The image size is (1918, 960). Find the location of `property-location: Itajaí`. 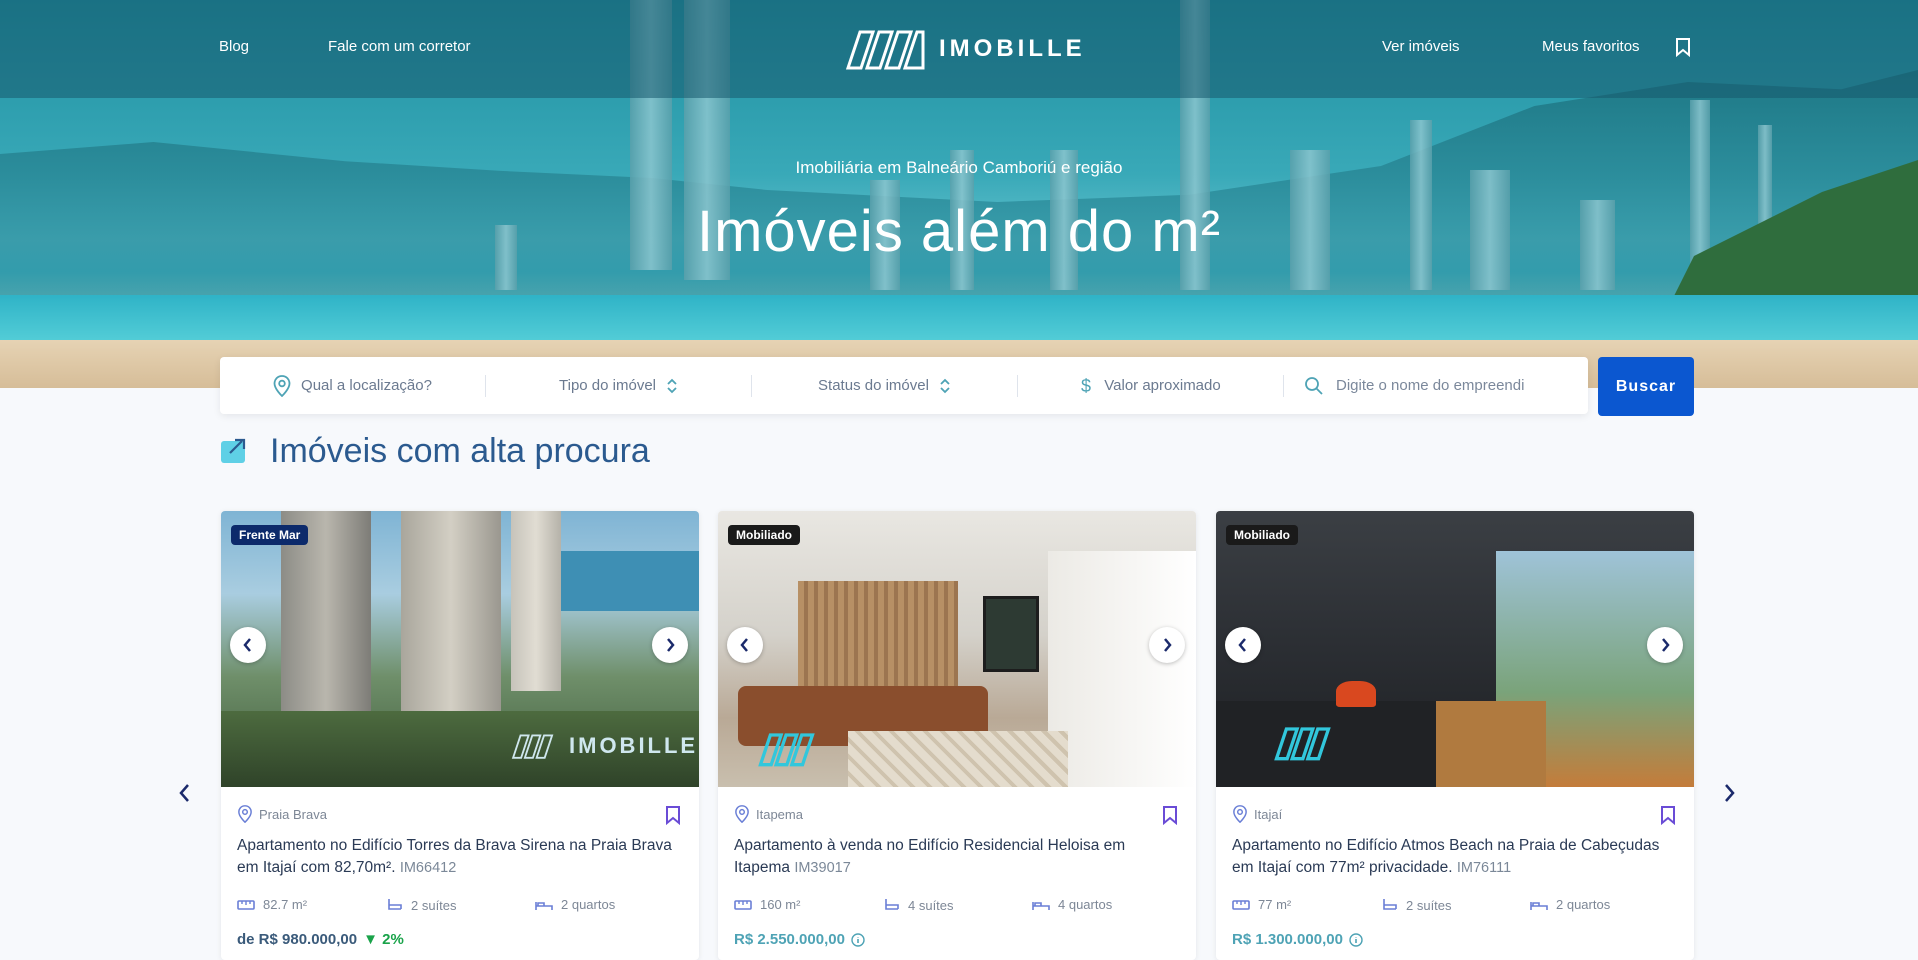

property-location: Itajaí is located at coordinates (1257, 814).